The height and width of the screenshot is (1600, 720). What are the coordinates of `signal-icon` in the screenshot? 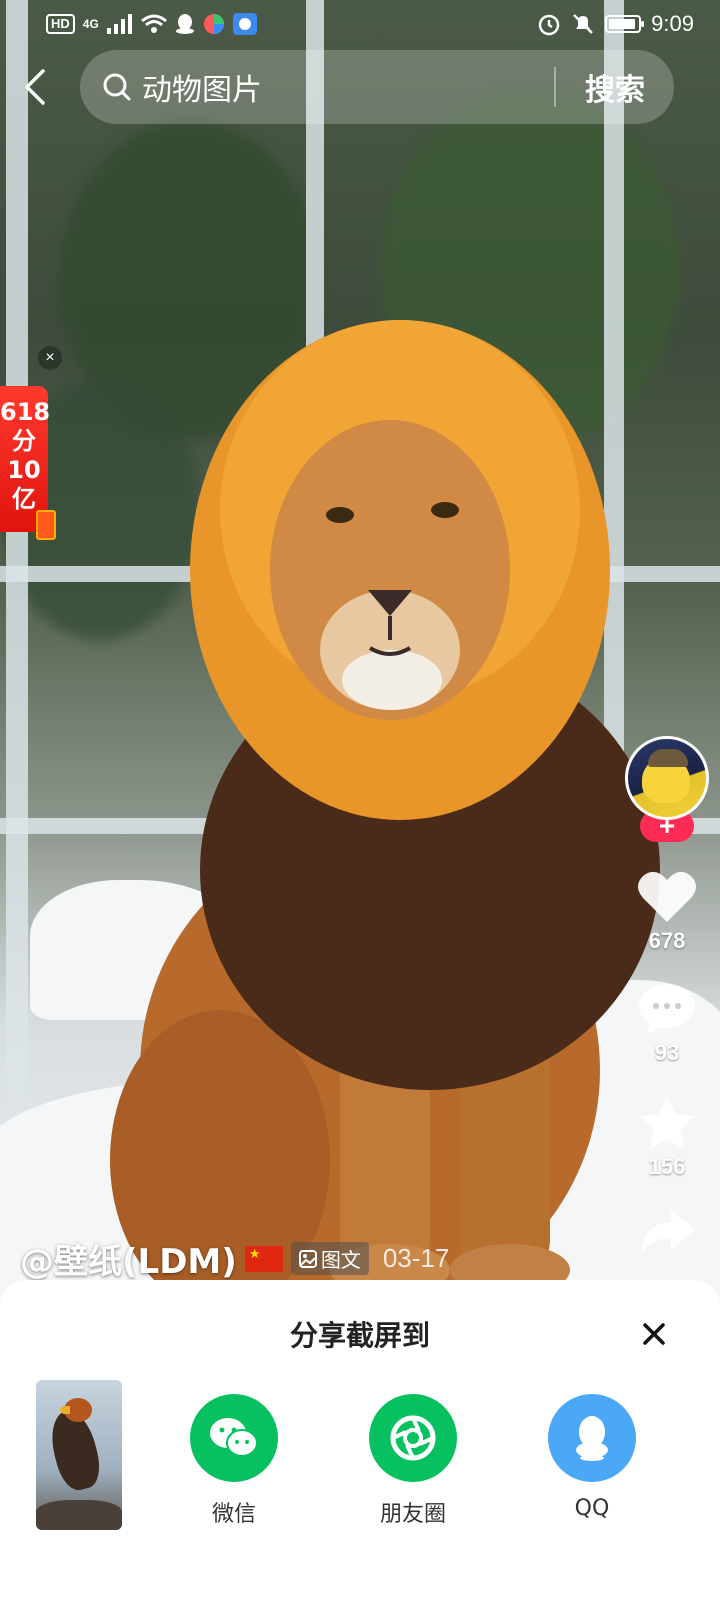 It's located at (119, 24).